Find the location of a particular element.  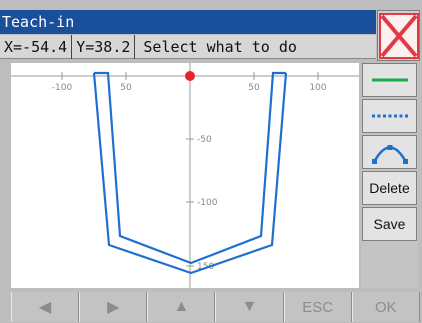

solid-line-icon is located at coordinates (389, 80).